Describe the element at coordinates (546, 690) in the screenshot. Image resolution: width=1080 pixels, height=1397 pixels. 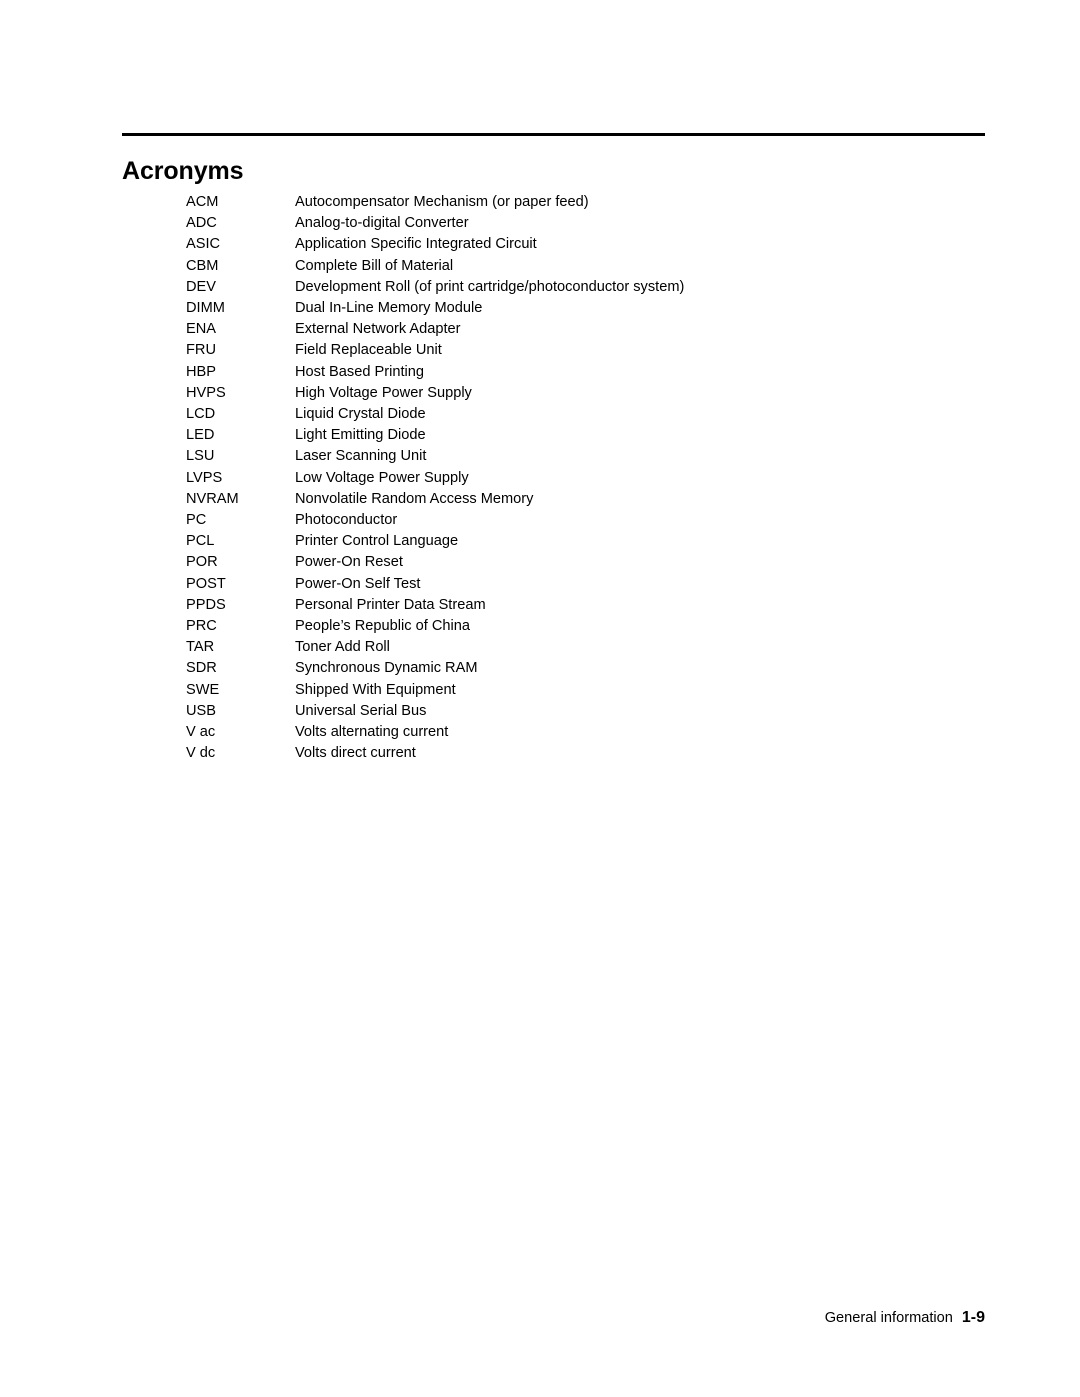
I see `acronym-row: SWE Shipped With Equipment` at that location.